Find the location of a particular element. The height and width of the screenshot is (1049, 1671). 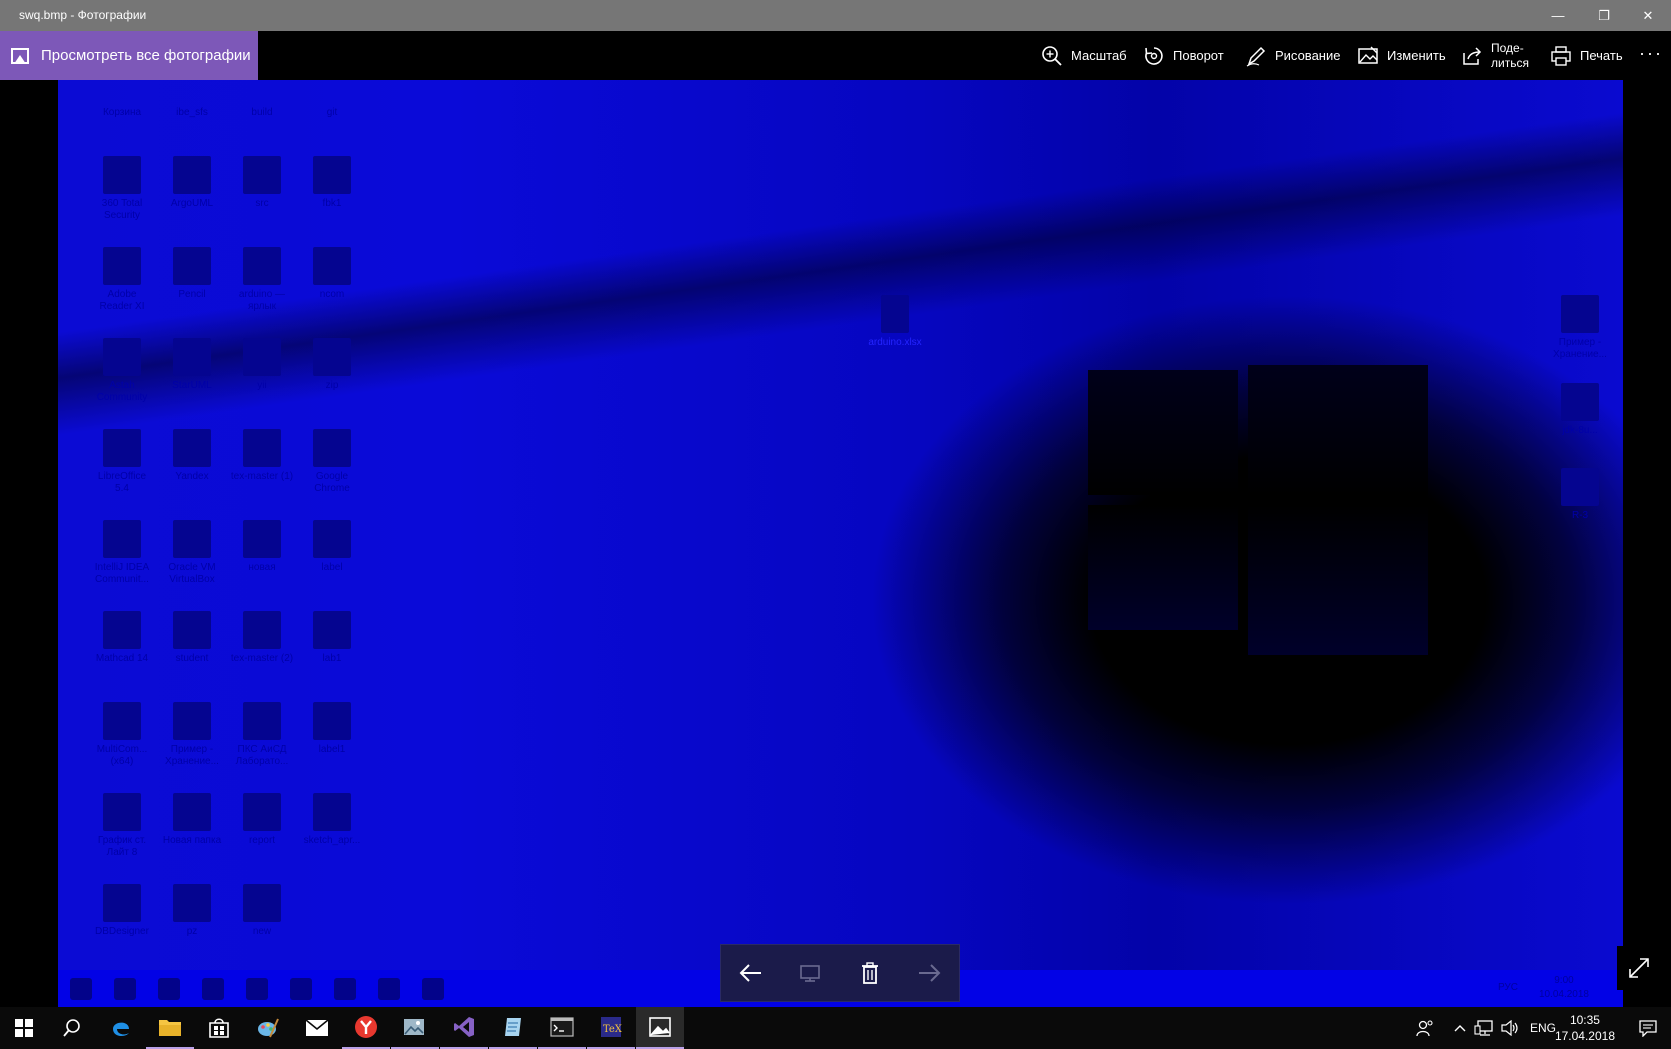

delete-button is located at coordinates (870, 973).